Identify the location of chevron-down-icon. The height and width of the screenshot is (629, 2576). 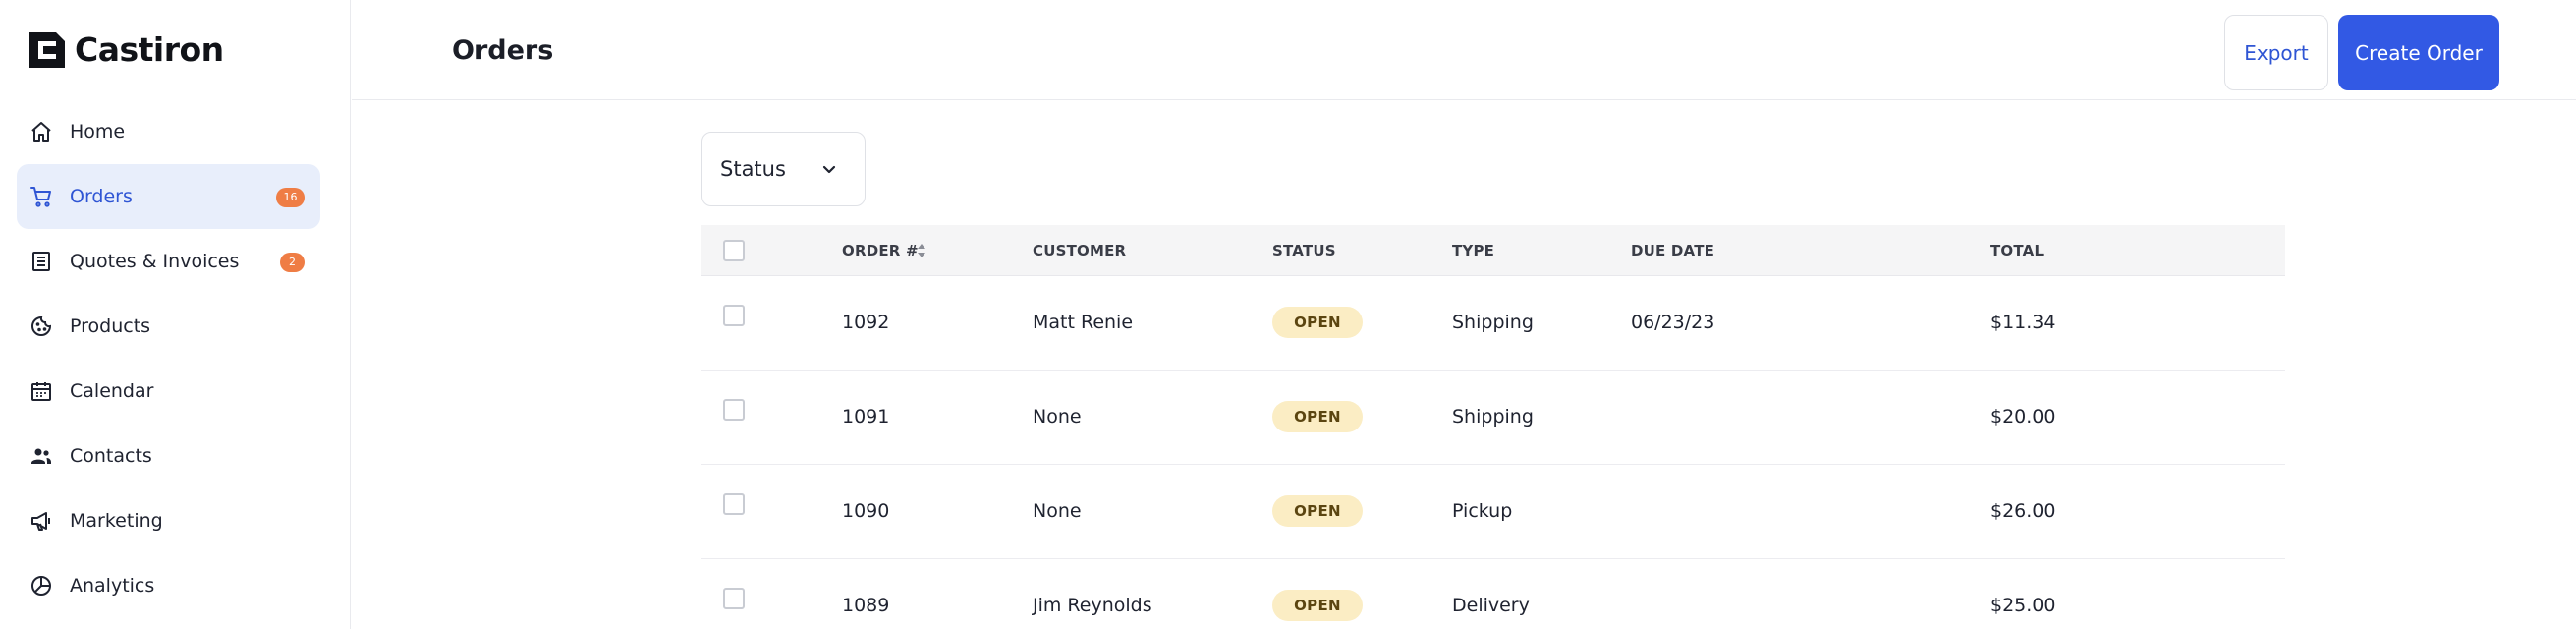
(829, 169).